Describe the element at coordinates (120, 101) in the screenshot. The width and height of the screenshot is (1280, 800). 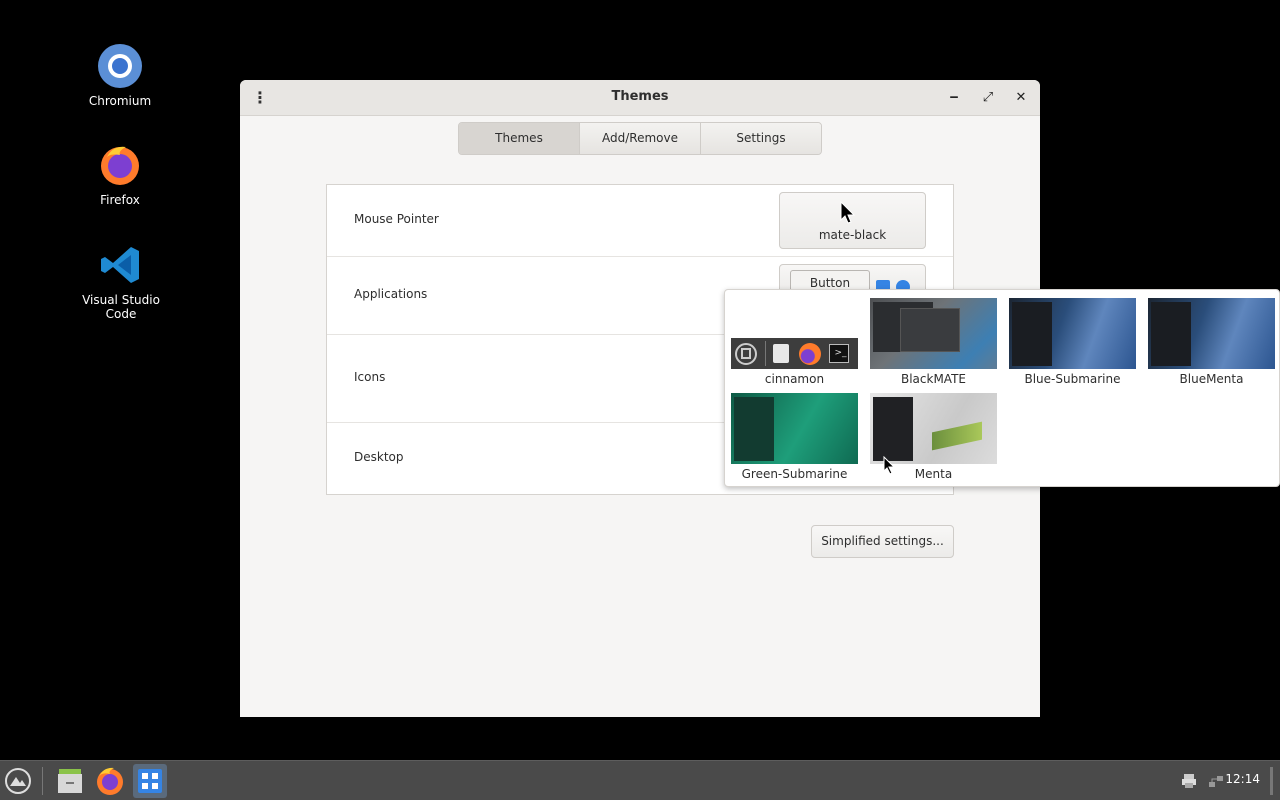
I see `desktop-icon-label: Chromium` at that location.